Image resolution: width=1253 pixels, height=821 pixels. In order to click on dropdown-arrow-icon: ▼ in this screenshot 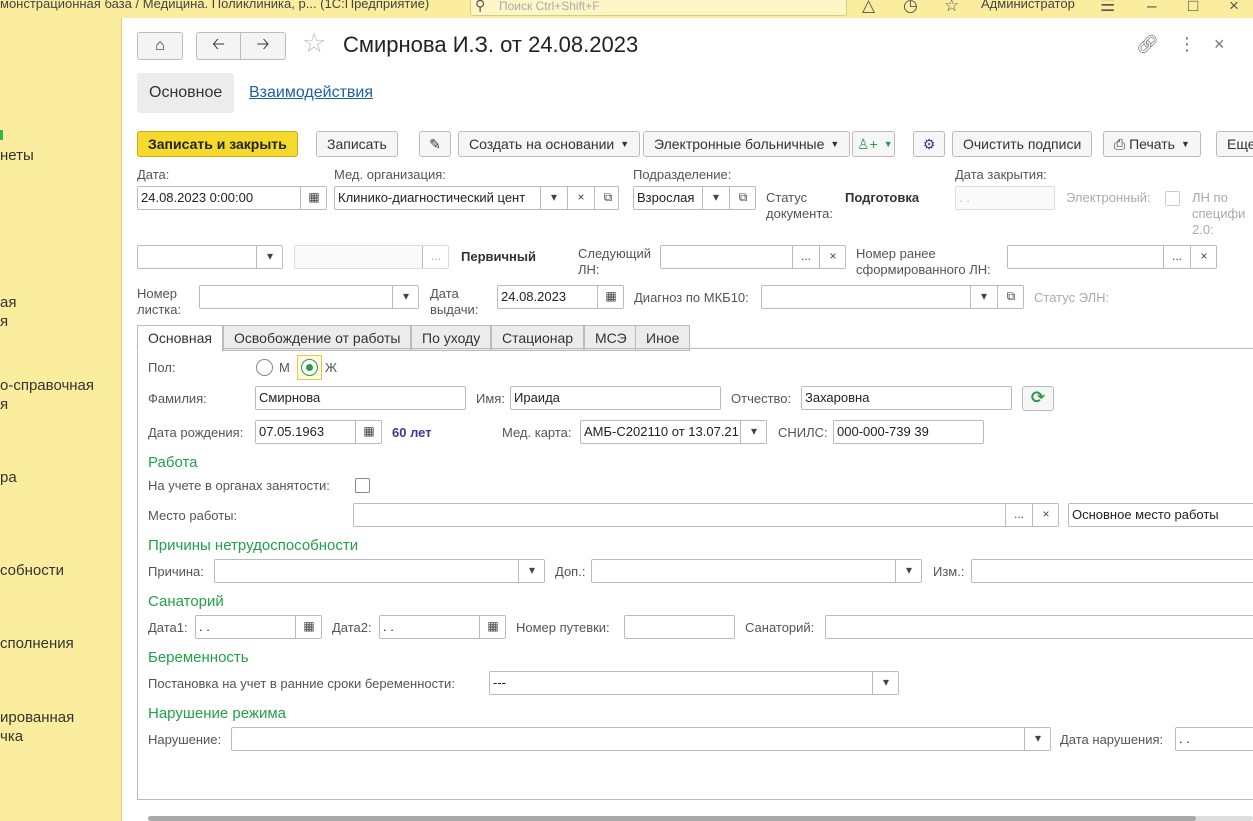, I will do `click(1185, 144)`.